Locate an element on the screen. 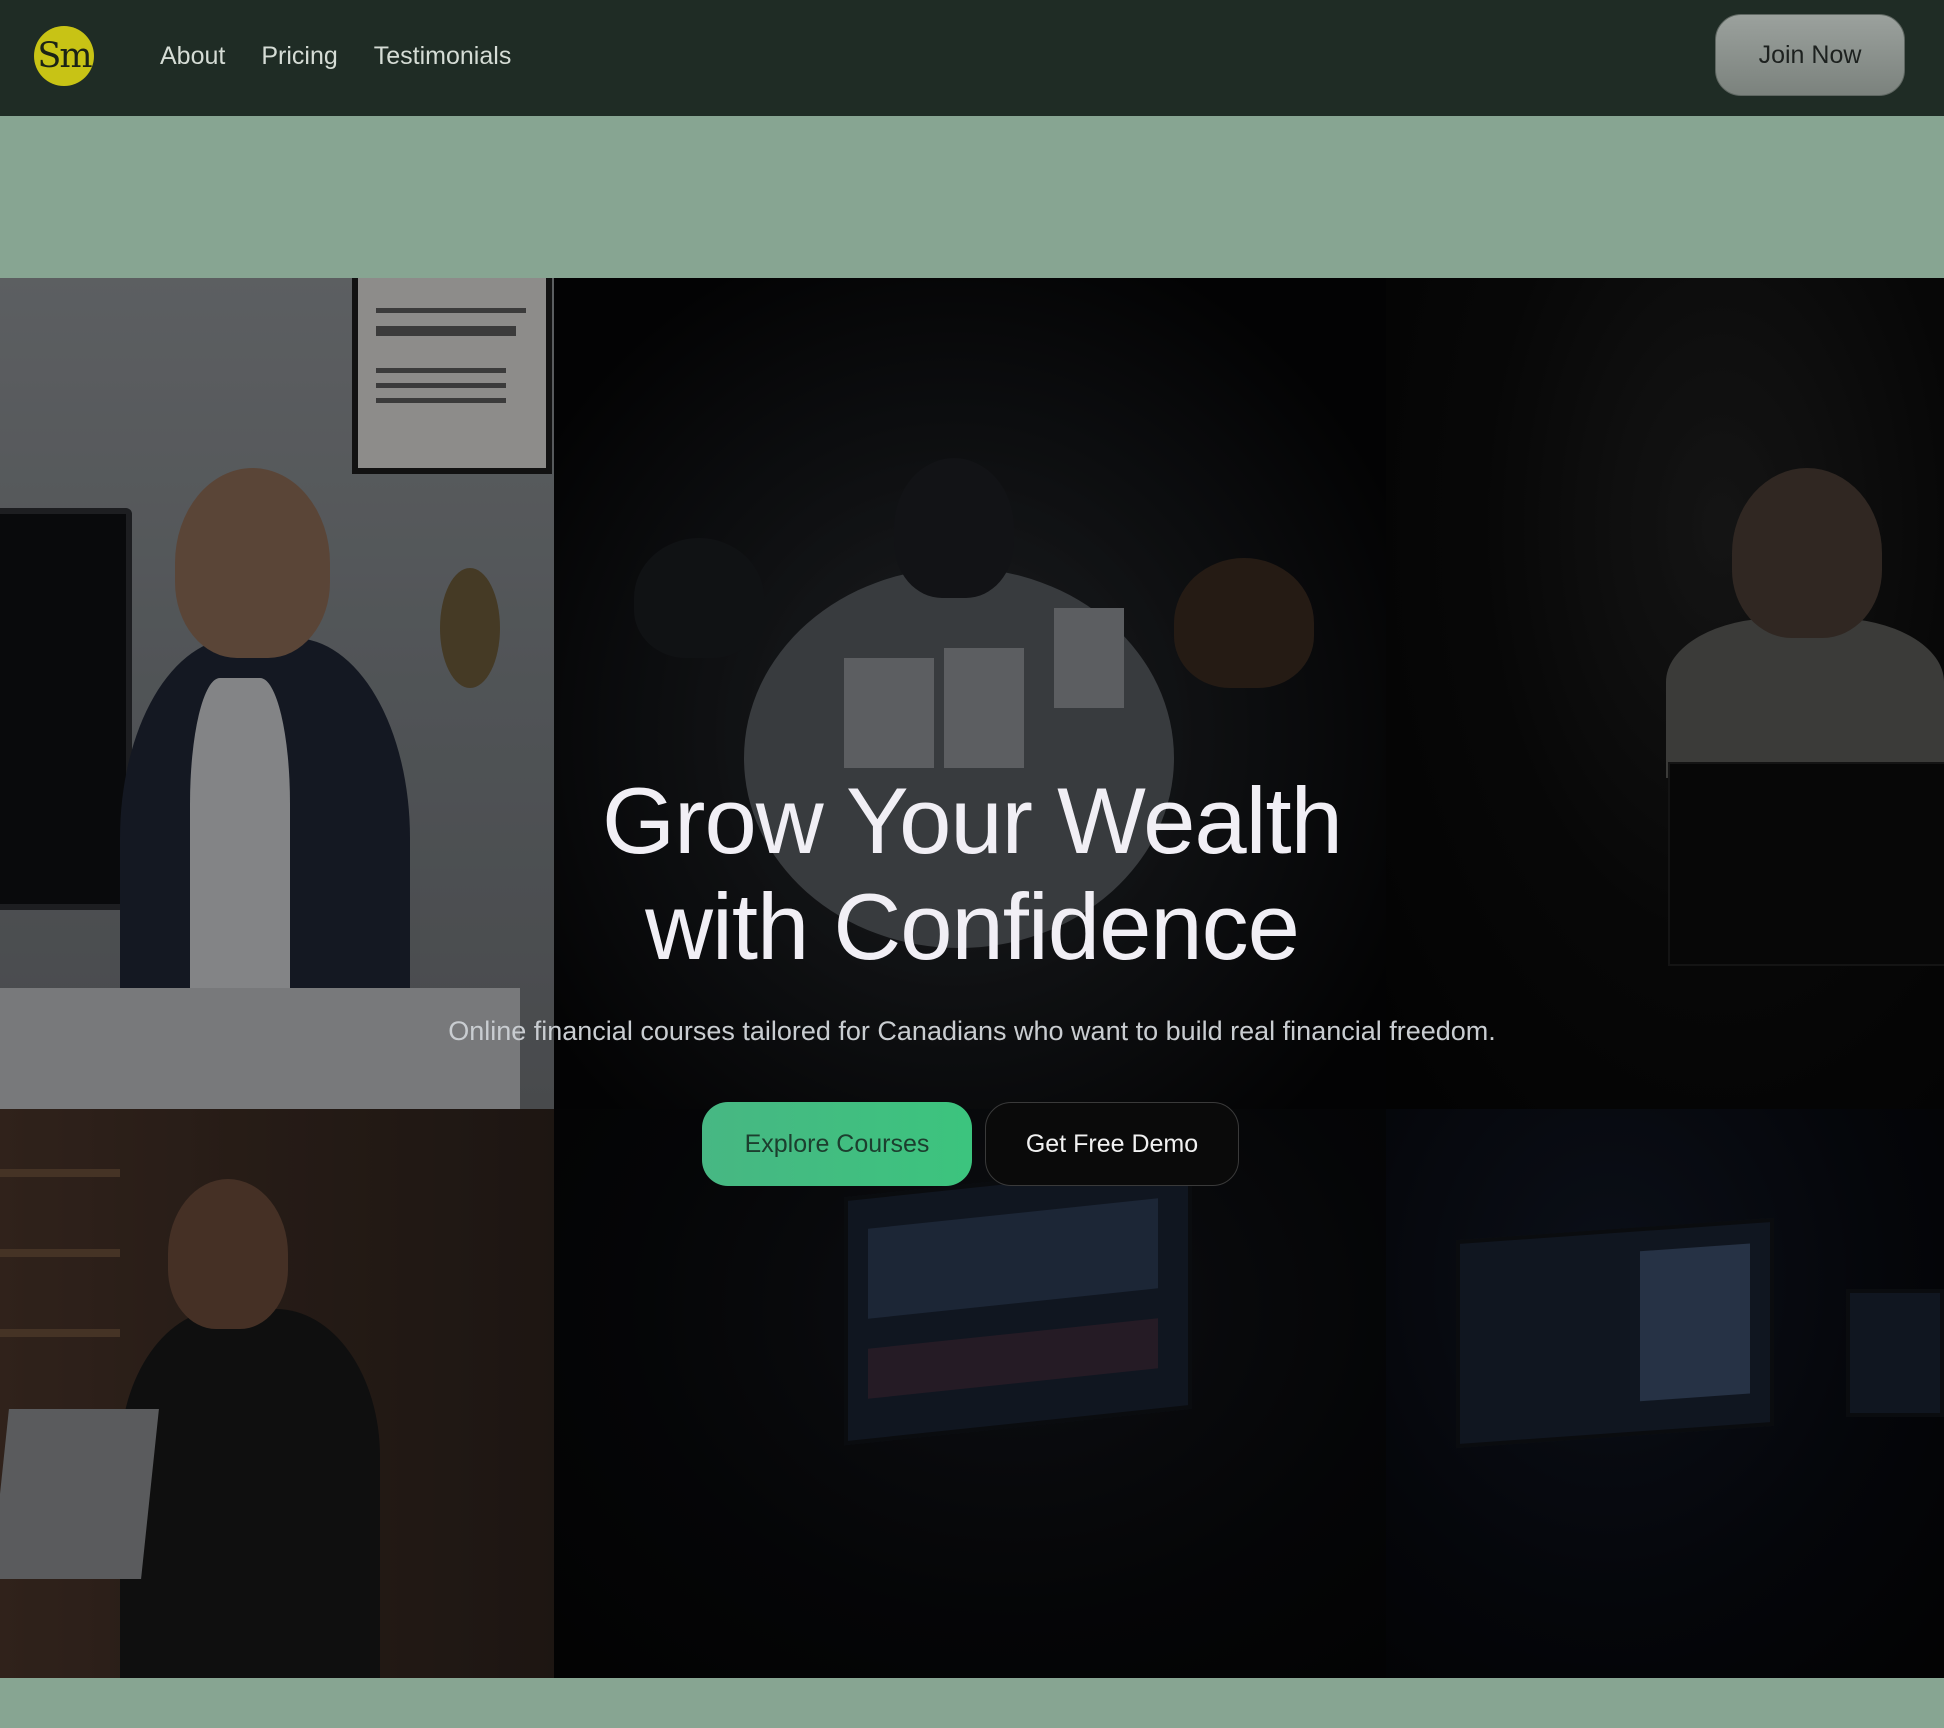  get-free-demo-button: Get Free Demo is located at coordinates (1112, 1144).